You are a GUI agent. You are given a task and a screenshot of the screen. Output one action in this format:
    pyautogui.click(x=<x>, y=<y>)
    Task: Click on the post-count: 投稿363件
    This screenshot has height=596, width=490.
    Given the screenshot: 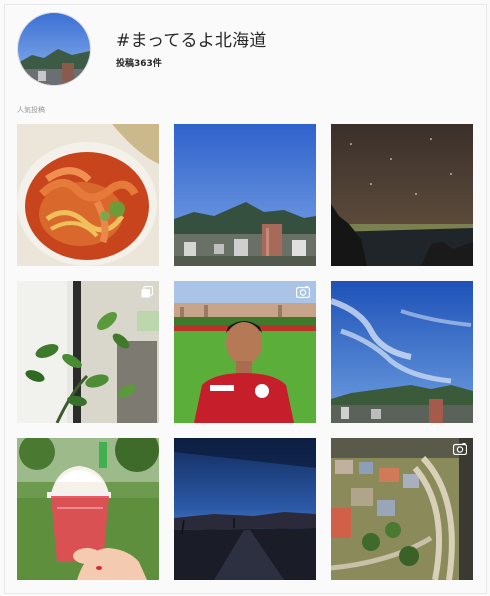 What is the action you would take?
    pyautogui.click(x=139, y=64)
    